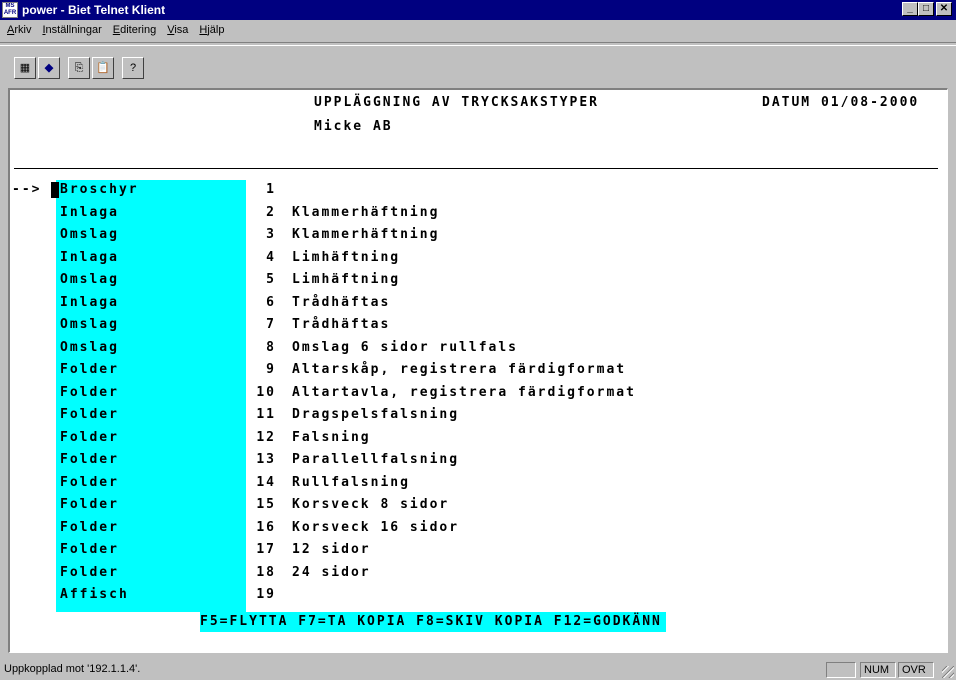  What do you see at coordinates (475, 259) in the screenshot?
I see `list-item: Inlaga 4 Limhäftning` at bounding box center [475, 259].